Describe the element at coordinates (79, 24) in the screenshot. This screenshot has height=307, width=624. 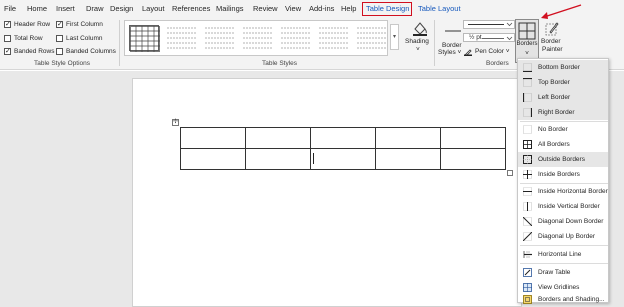
I see `first-column-checkbox: First Column` at that location.